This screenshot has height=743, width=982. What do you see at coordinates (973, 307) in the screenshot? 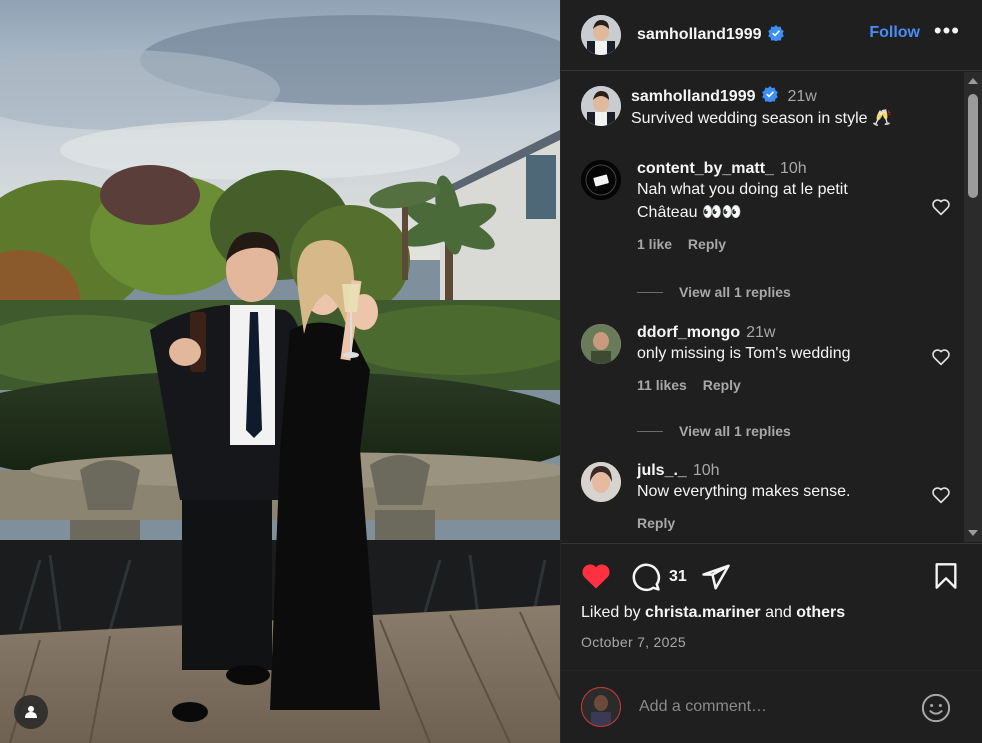
I see `comments-scrollbar` at bounding box center [973, 307].